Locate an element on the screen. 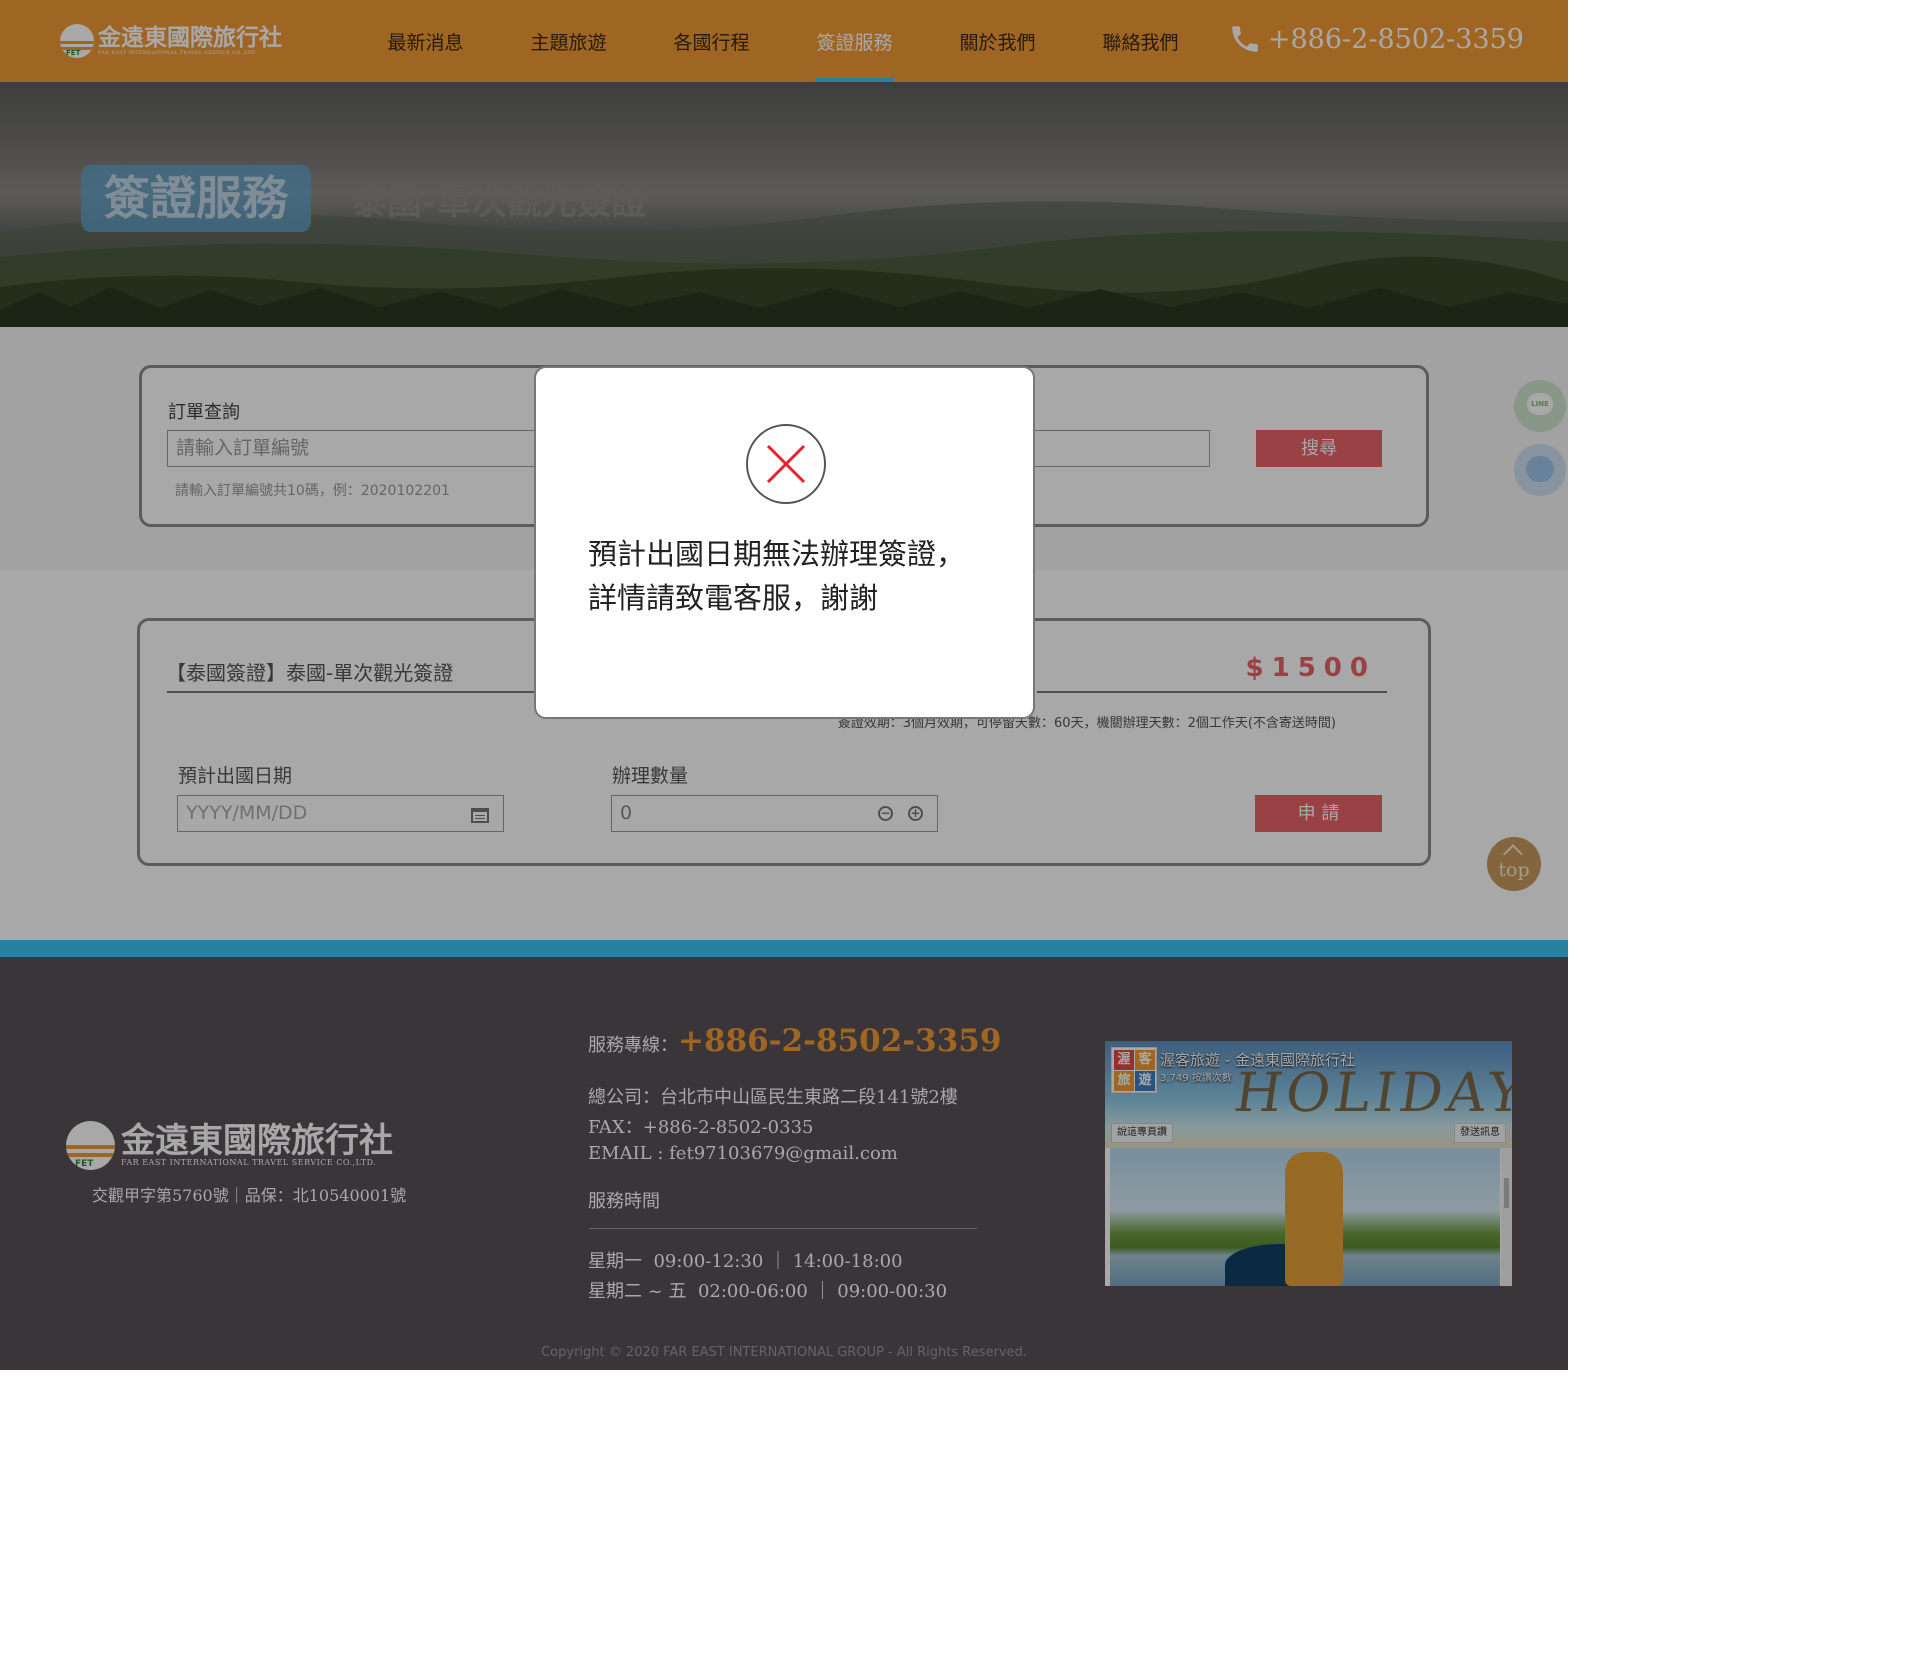 The height and width of the screenshot is (1677, 1920). error-icon is located at coordinates (786, 464).